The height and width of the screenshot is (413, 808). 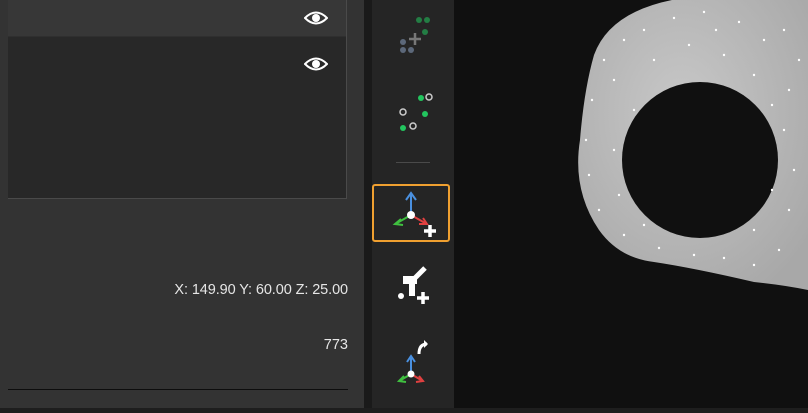 I want to click on add-coordinate-frame-button, so click(x=411, y=213).